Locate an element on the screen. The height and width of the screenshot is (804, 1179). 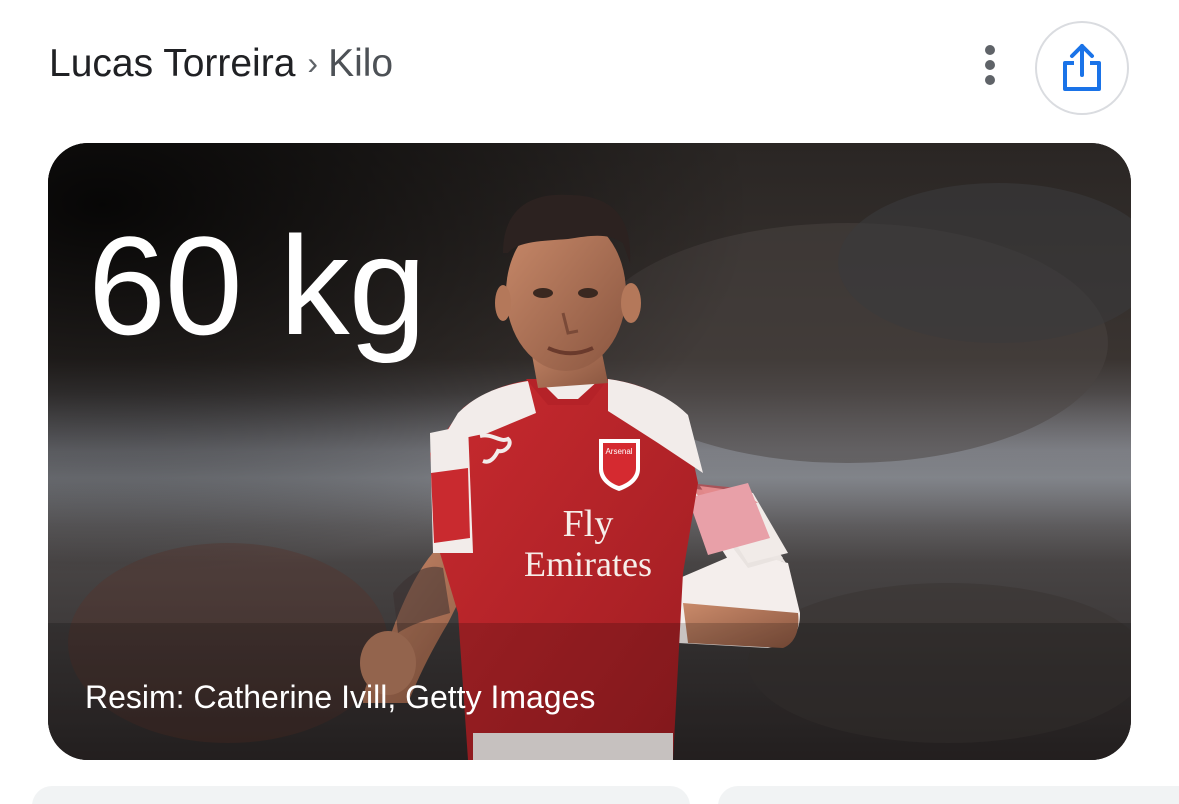
sponsor-line-1: Fly is located at coordinates (588, 524).